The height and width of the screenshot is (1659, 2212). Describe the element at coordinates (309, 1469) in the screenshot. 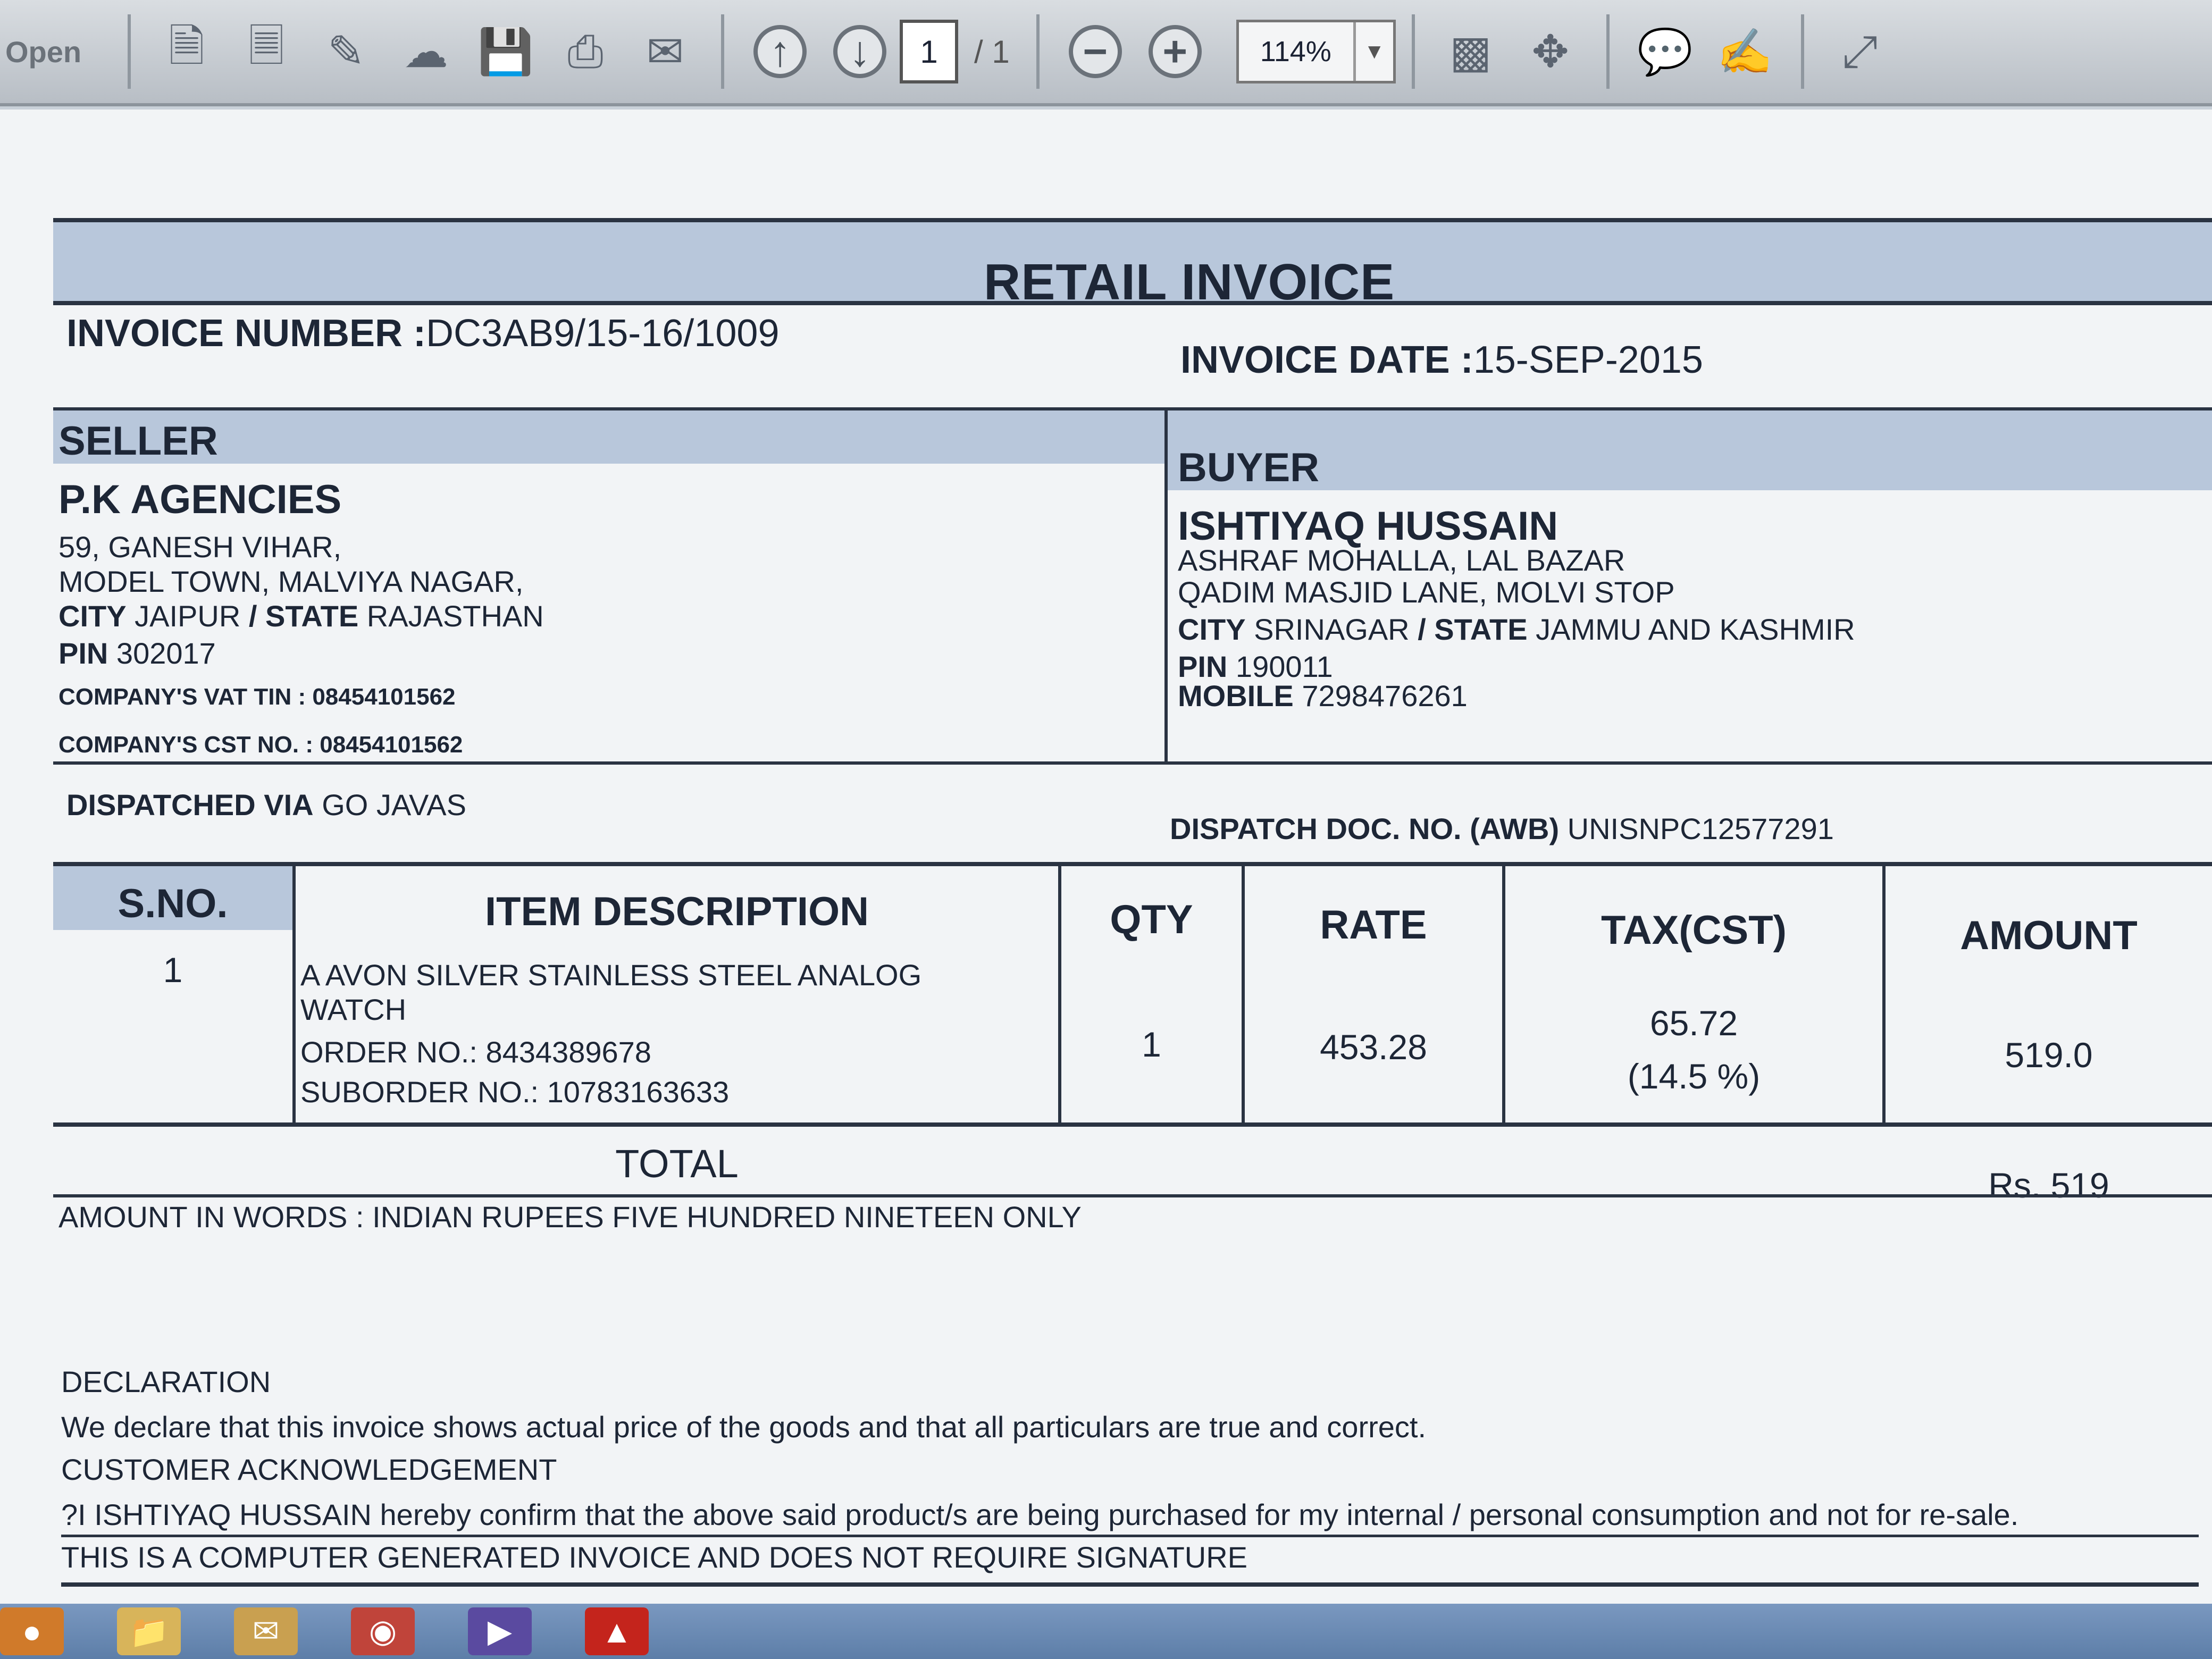

I see `acknowledgement-heading: CUSTOMER ACKNOWLEDGEMENT` at that location.